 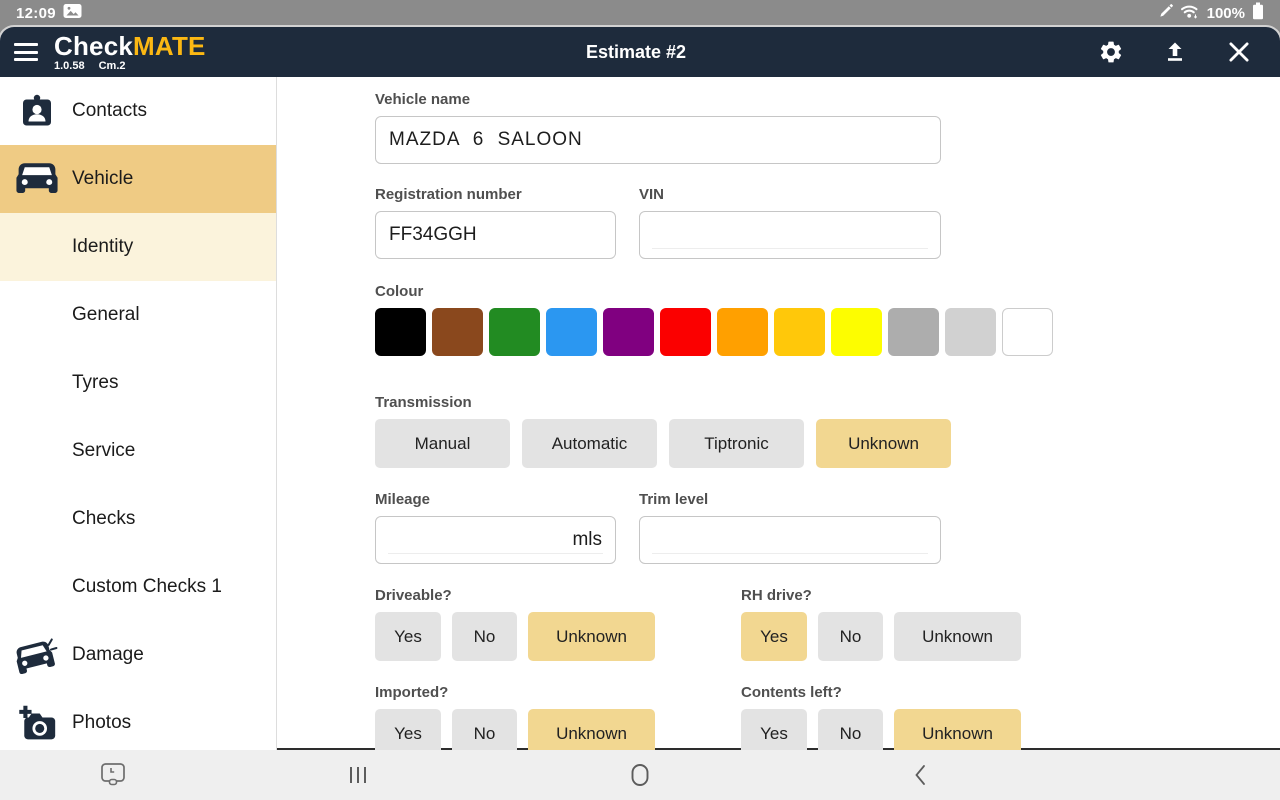 What do you see at coordinates (1166, 13) in the screenshot?
I see `pen-icon` at bounding box center [1166, 13].